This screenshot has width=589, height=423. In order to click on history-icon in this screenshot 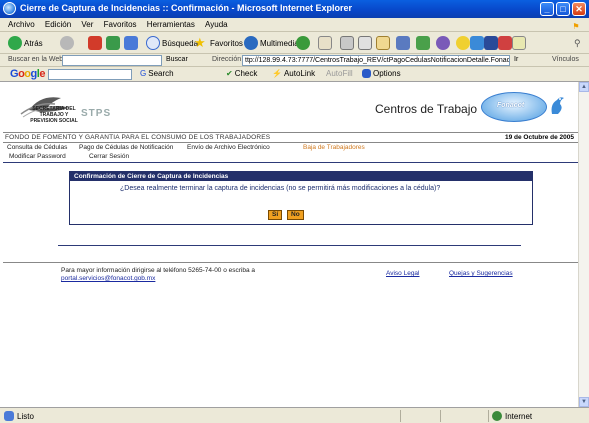, I will do `click(303, 43)`.